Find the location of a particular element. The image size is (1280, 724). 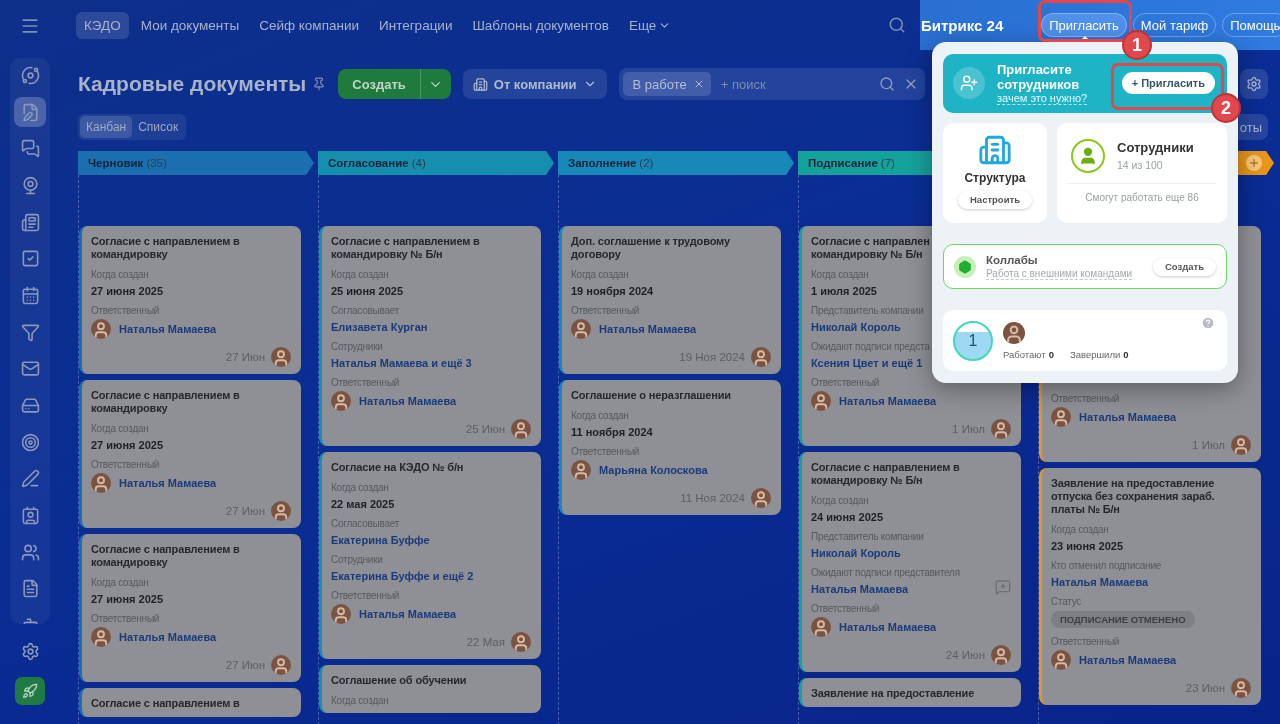

person-icon is located at coordinates (1088, 155).